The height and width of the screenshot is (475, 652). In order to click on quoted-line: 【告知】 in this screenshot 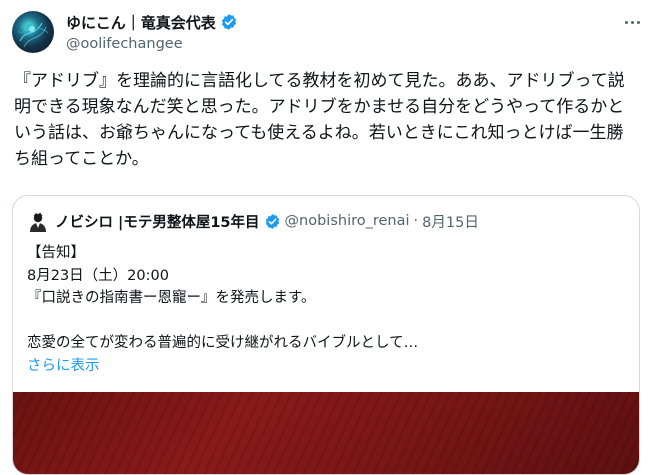, I will do `click(56, 253)`.